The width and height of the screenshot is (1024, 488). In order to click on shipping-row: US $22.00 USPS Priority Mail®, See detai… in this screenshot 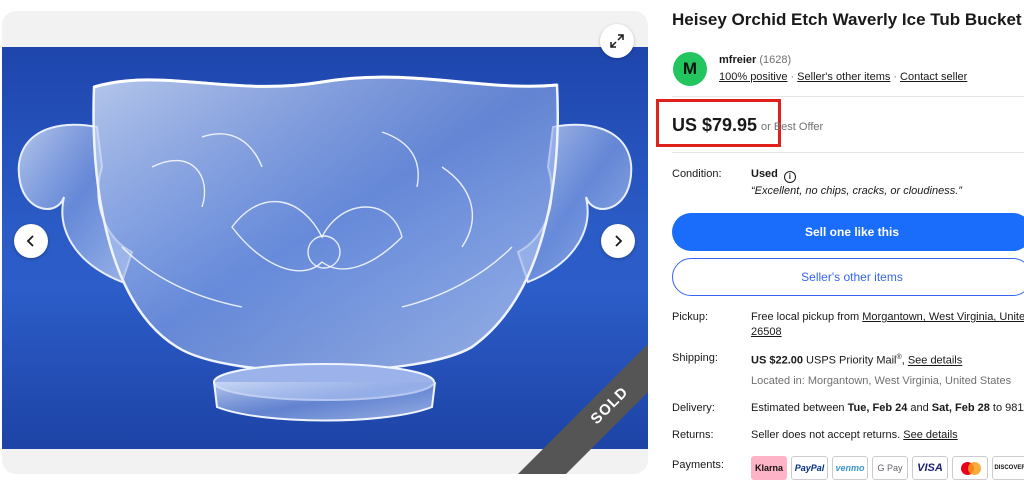, I will do `click(857, 360)`.